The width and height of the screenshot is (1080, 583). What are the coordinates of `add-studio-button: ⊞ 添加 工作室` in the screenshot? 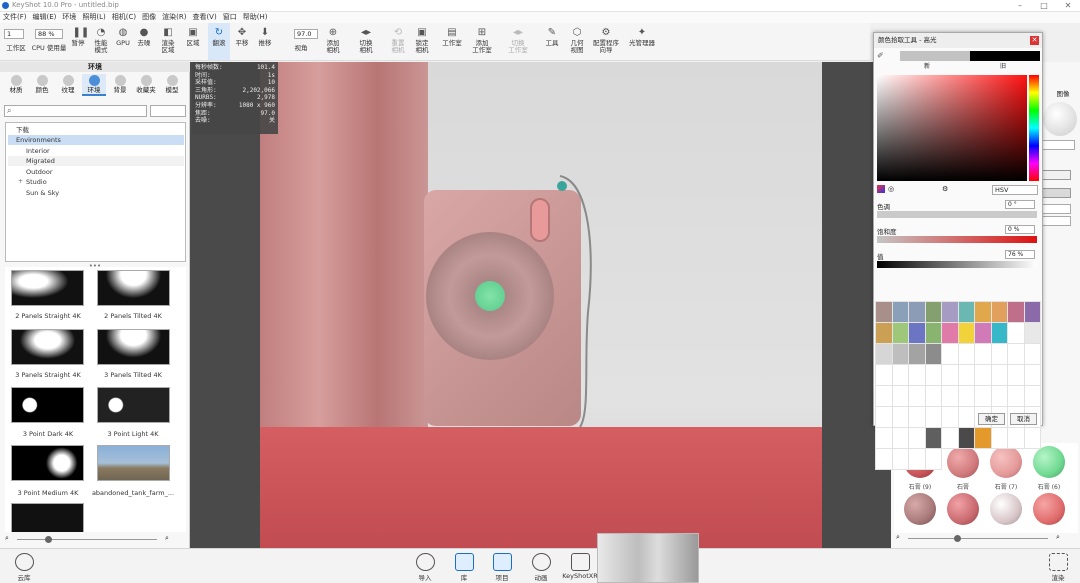 It's located at (482, 41).